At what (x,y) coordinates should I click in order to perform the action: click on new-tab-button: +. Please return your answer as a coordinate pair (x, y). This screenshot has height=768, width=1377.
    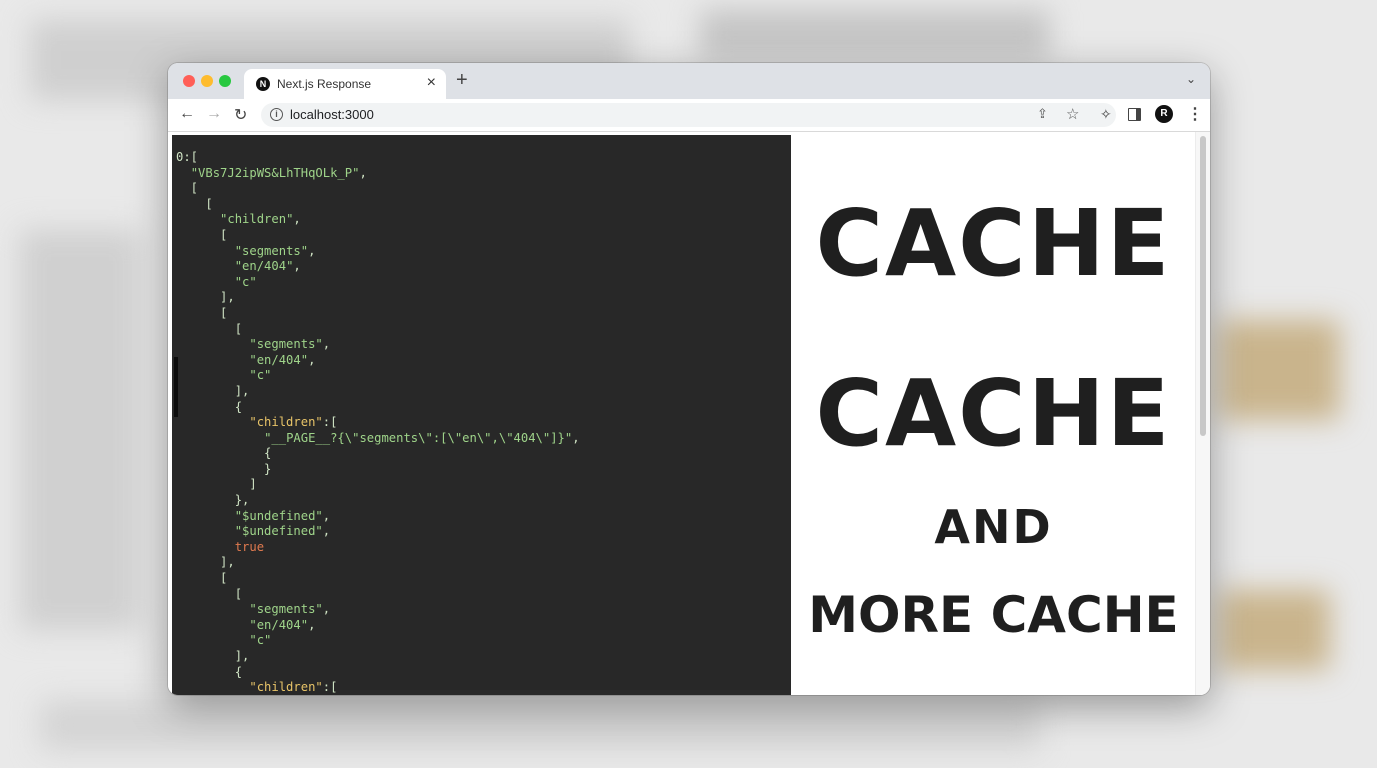
    Looking at the image, I should click on (462, 80).